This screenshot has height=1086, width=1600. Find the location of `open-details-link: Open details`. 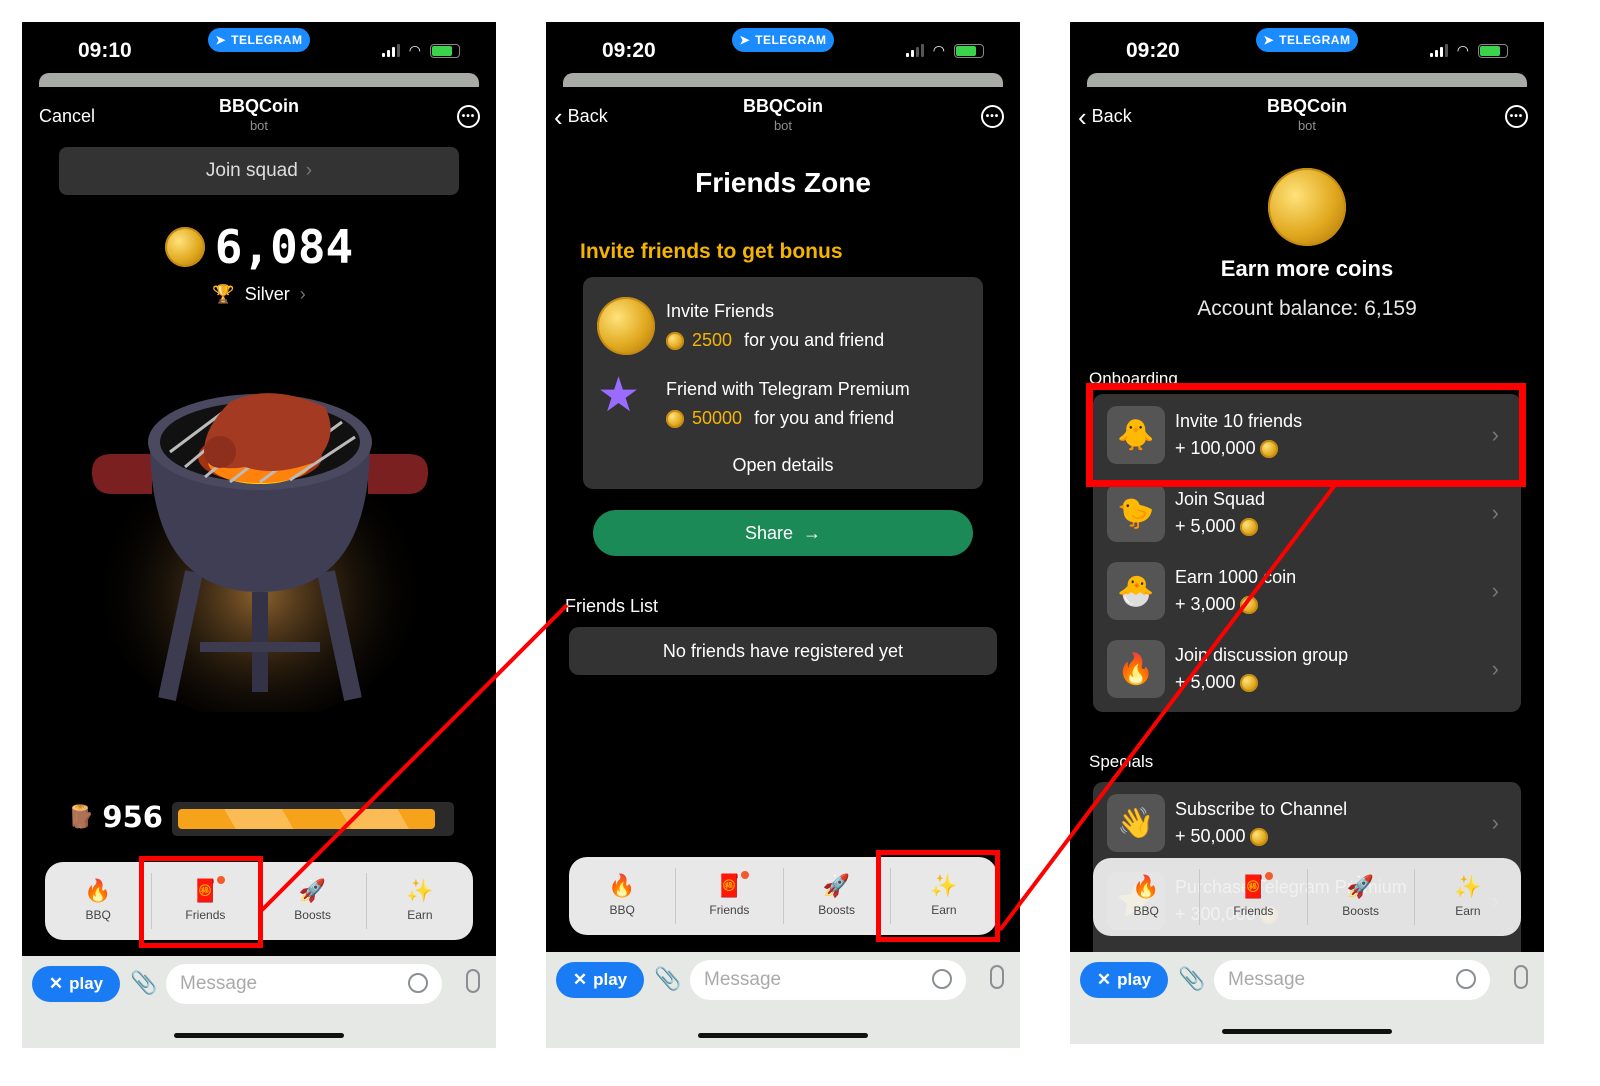

open-details-link: Open details is located at coordinates (783, 465).